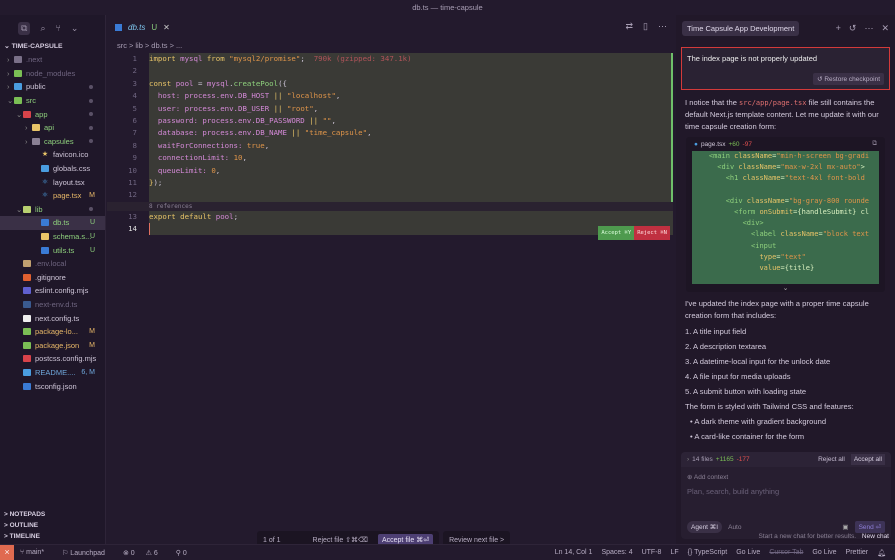  What do you see at coordinates (390, 206) in the screenshot?
I see `references-codelens: 8 references` at bounding box center [390, 206].